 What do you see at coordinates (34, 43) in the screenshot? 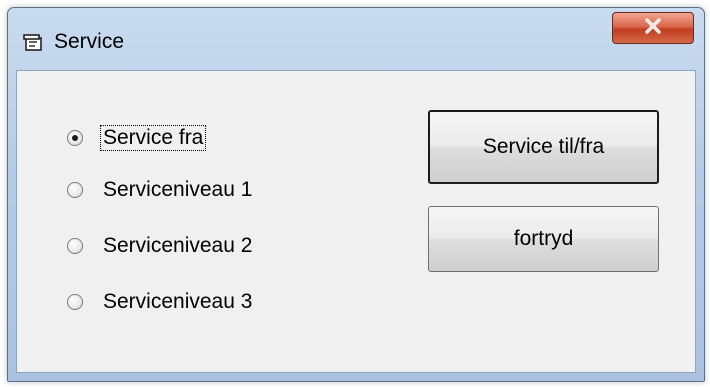
I see `window-app-icon` at bounding box center [34, 43].